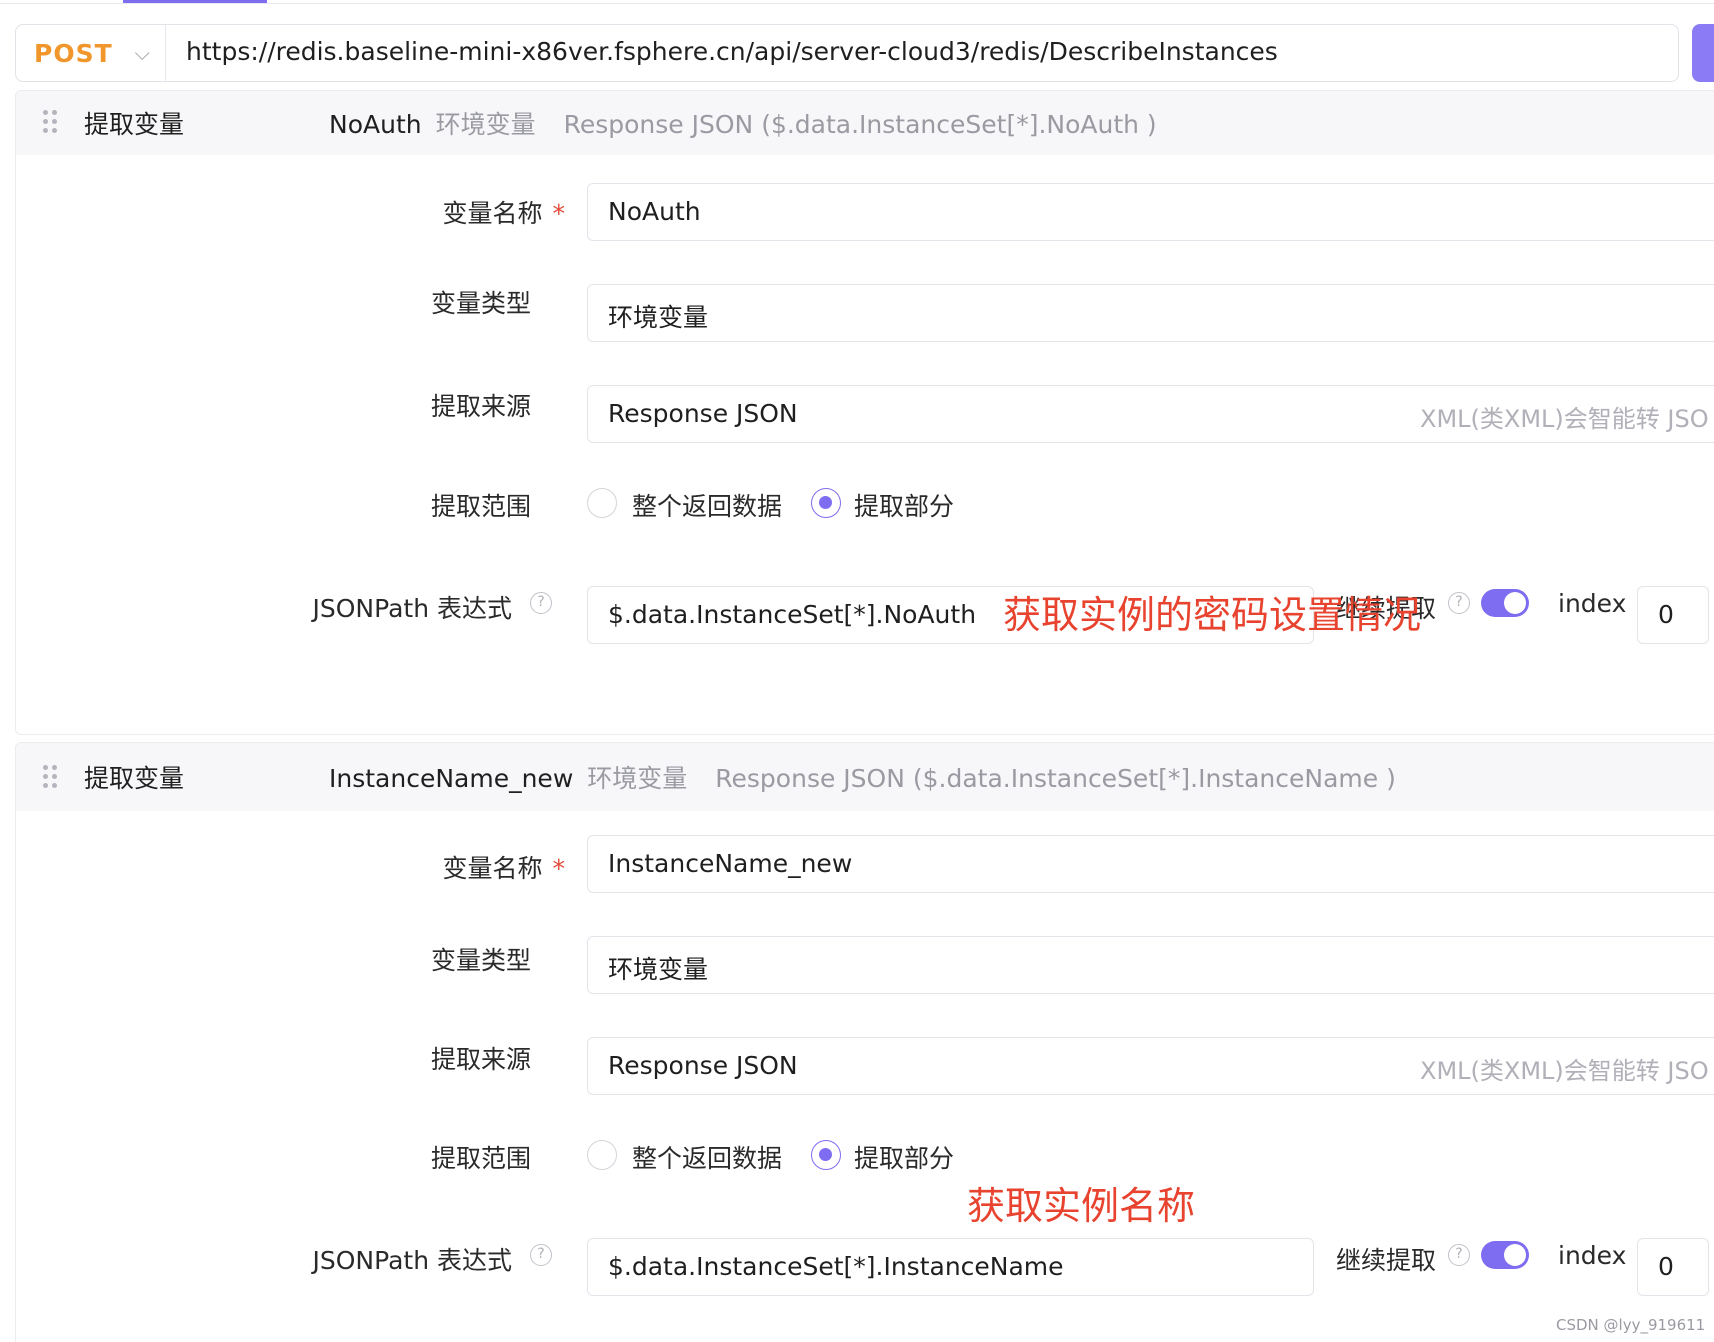  I want to click on send-button, so click(1703, 53).